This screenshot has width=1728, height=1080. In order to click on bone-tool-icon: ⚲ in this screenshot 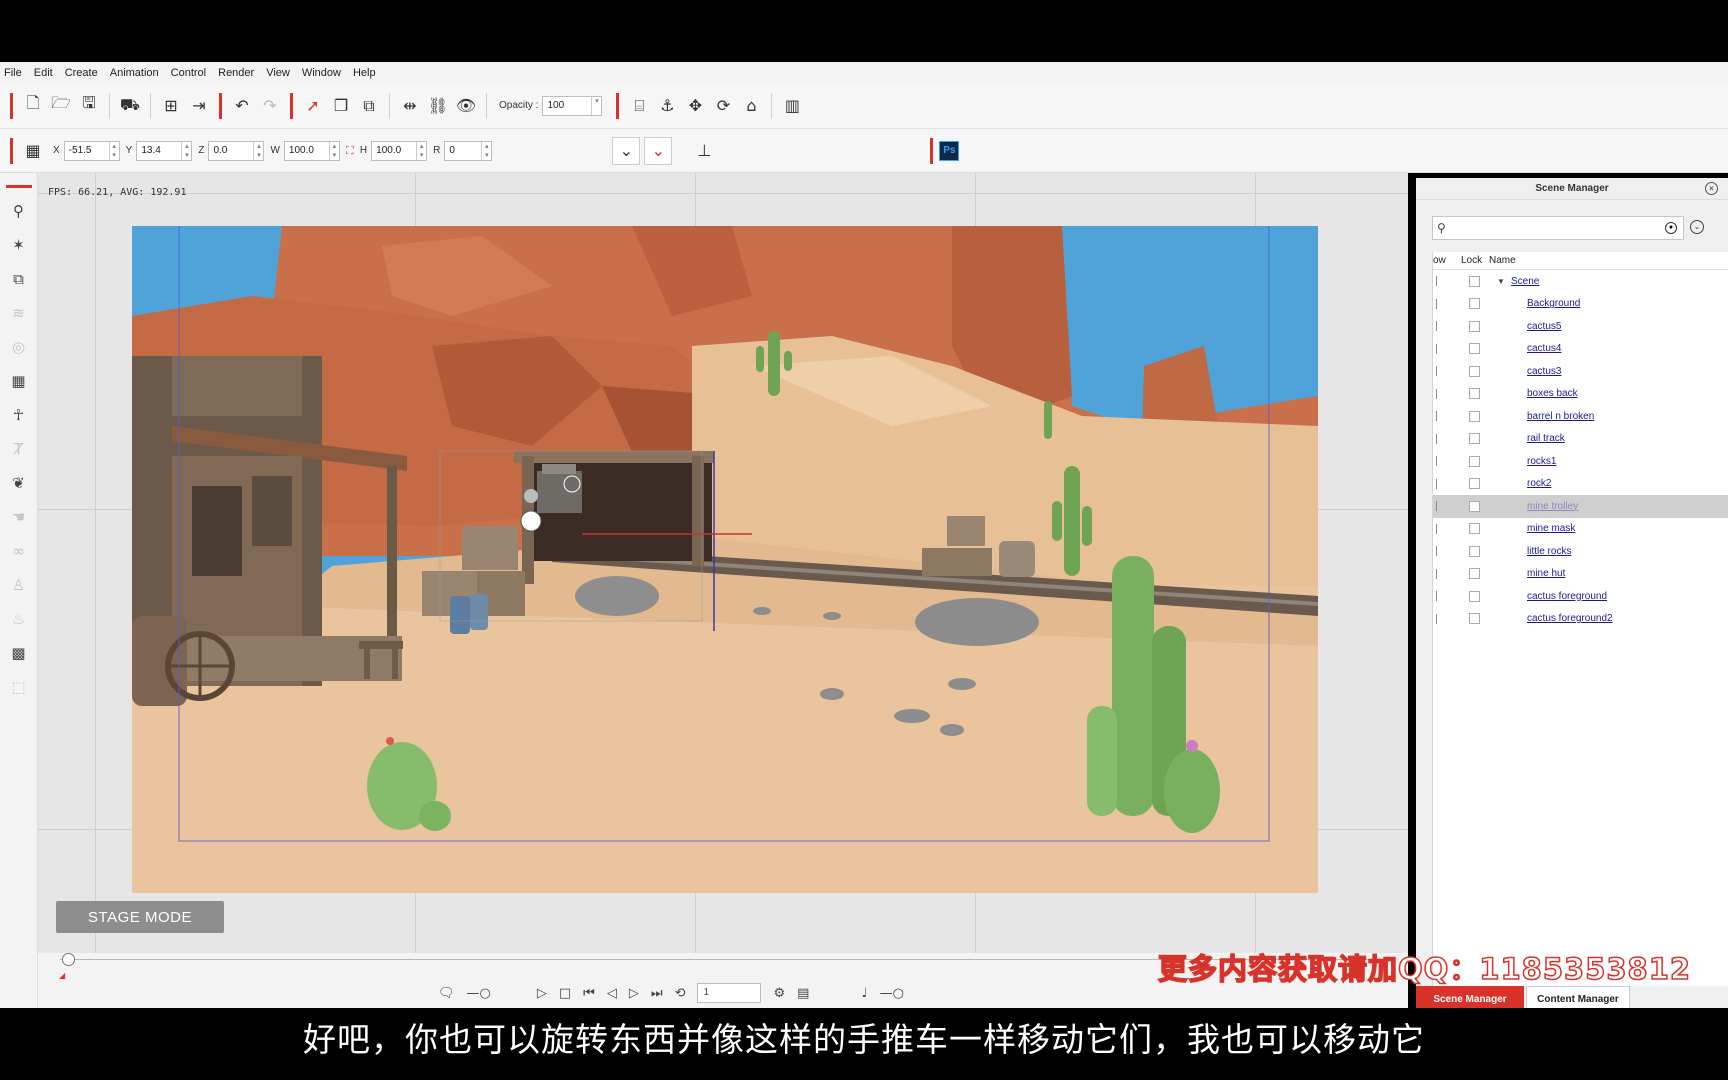, I will do `click(19, 211)`.